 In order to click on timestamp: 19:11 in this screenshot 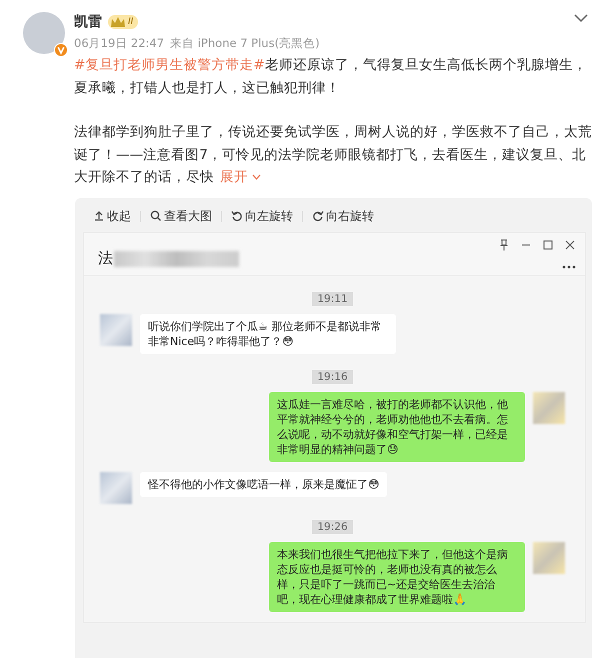, I will do `click(332, 299)`.